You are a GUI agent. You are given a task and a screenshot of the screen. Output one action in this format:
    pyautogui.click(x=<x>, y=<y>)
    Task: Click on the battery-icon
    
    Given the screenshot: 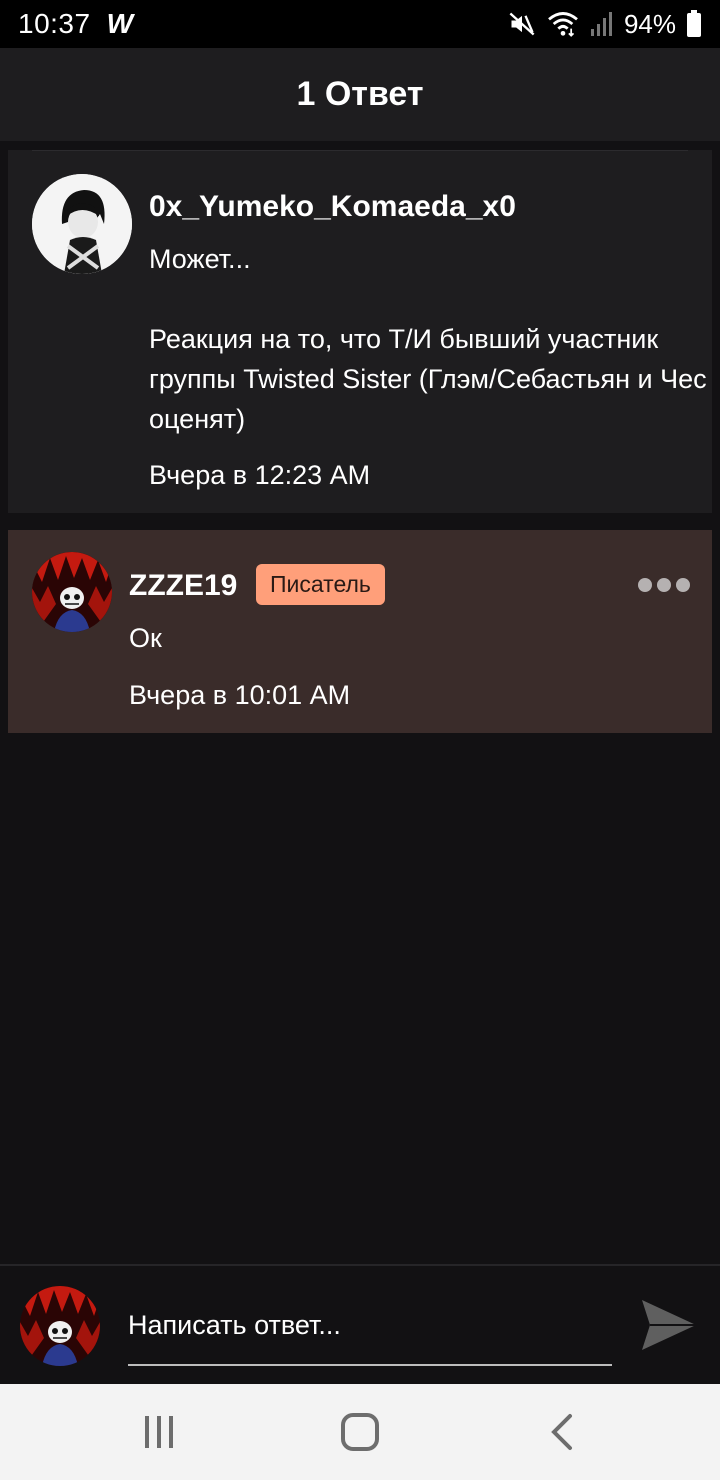 What is the action you would take?
    pyautogui.click(x=694, y=23)
    